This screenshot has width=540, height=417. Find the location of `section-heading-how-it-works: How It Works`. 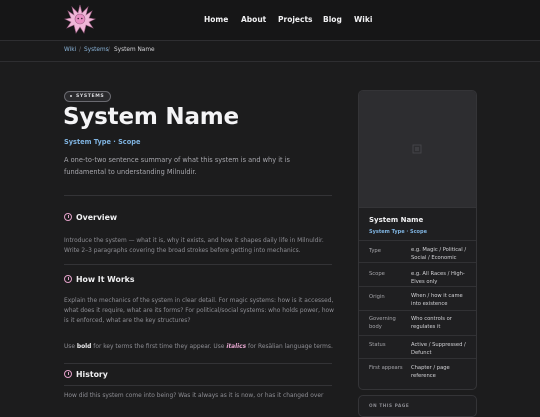

section-heading-how-it-works: How It Works is located at coordinates (99, 279).